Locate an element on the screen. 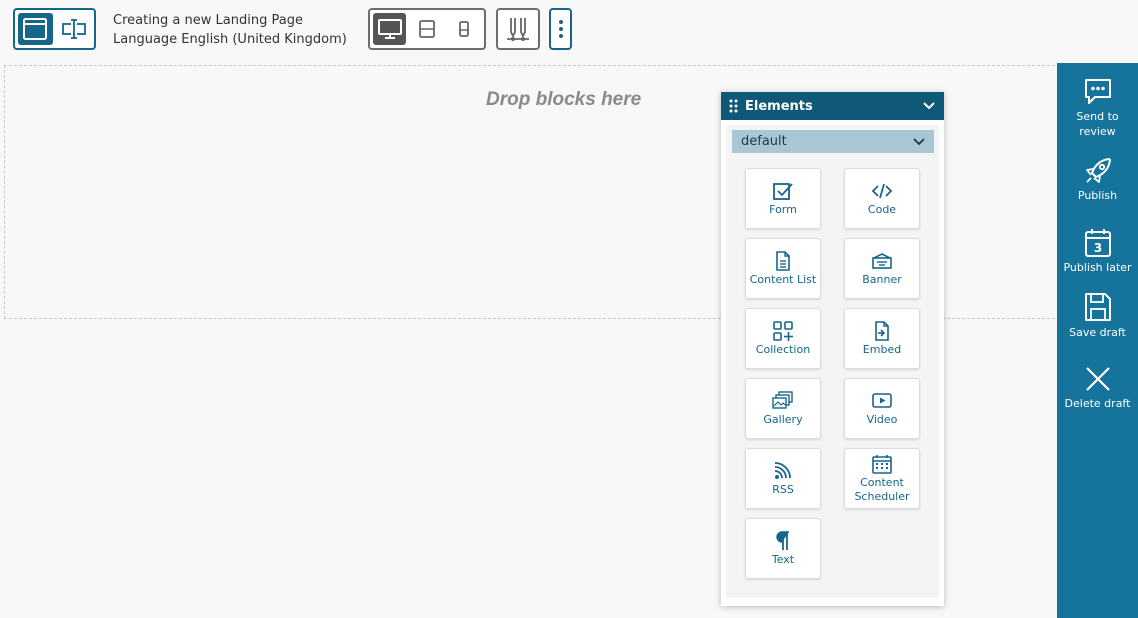  editor-mode-toggle is located at coordinates (54, 29).